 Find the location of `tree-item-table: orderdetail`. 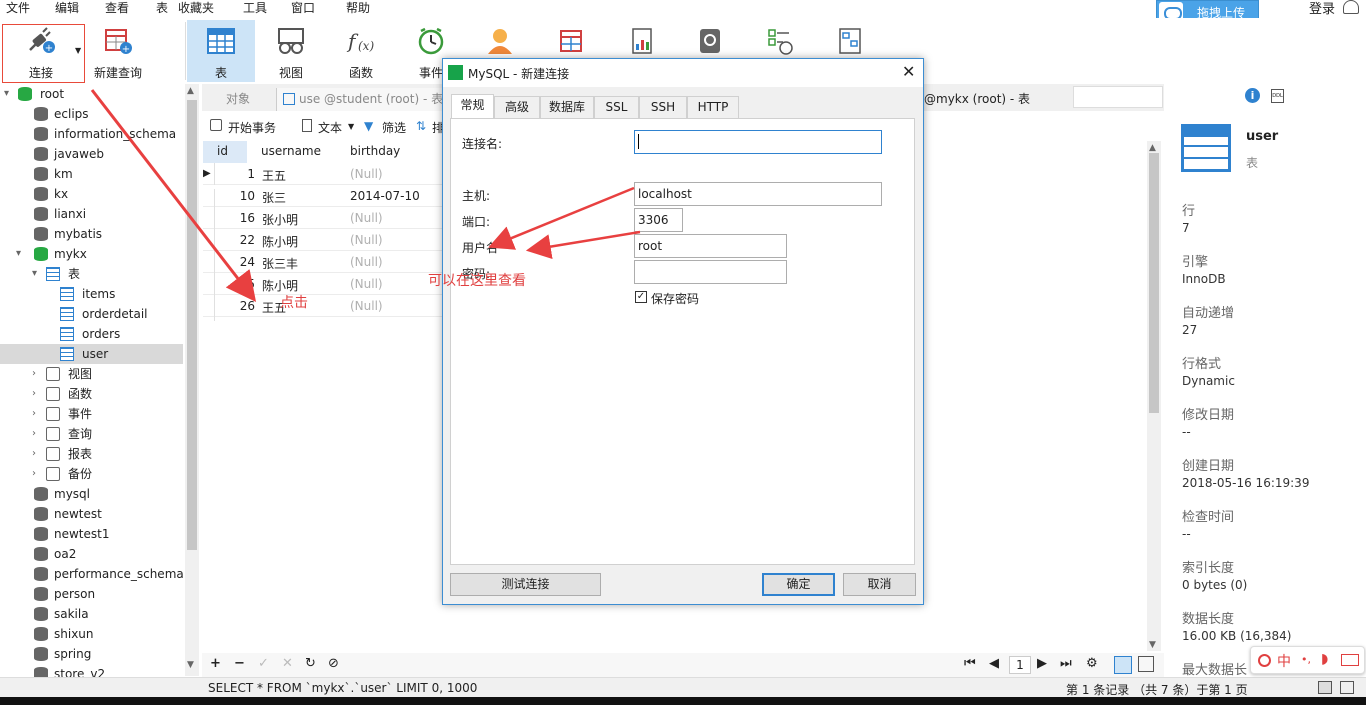

tree-item-table: orderdetail is located at coordinates (91, 314).